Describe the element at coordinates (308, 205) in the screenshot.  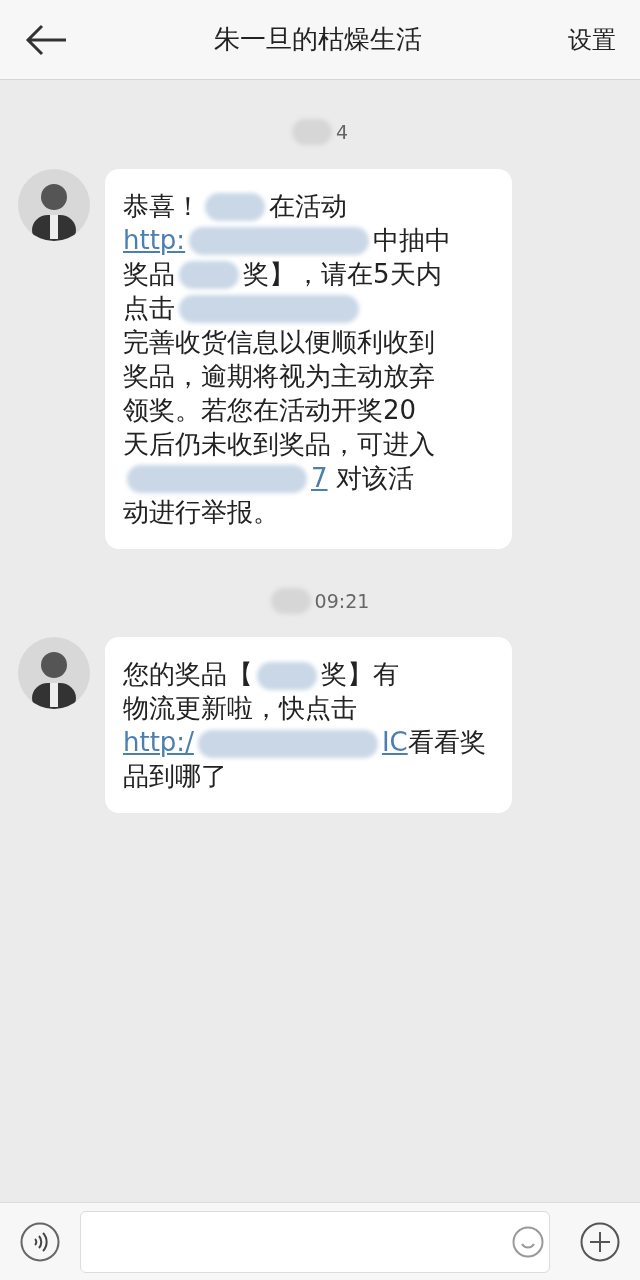
I see `message-text: 在活动` at that location.